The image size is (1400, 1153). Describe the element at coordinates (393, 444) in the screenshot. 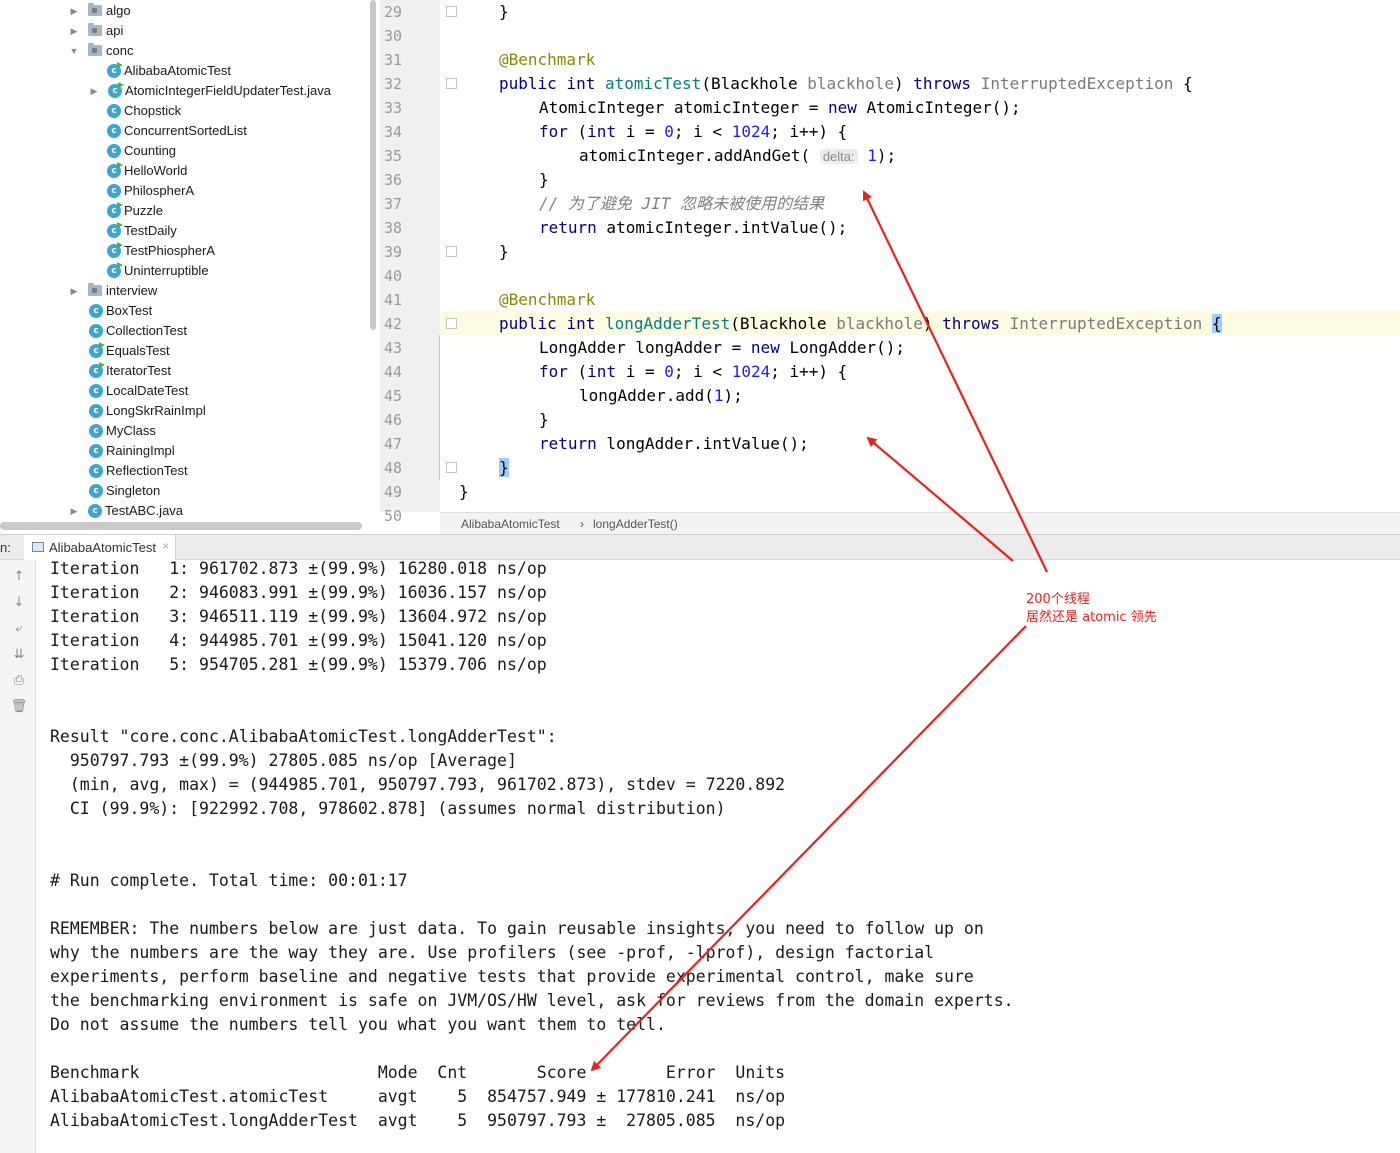

I see `line-number: 47` at that location.